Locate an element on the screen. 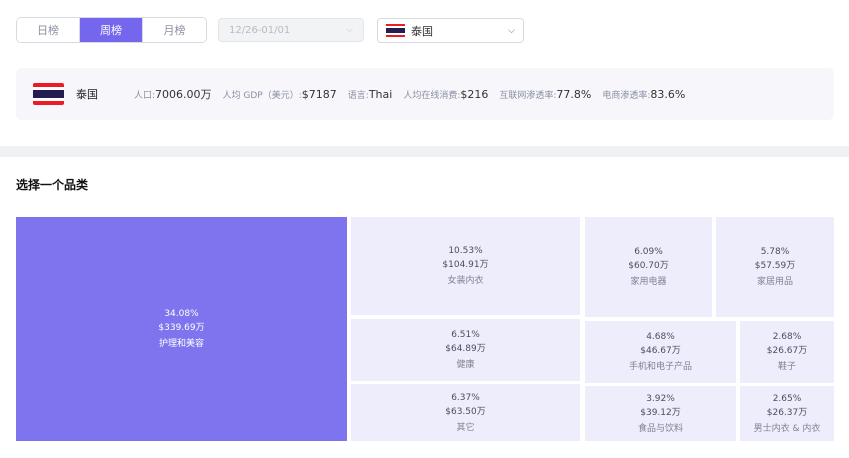 Image resolution: width=849 pixels, height=458 pixels. stat-online-spend: 人均在线消费:$216 is located at coordinates (445, 94).